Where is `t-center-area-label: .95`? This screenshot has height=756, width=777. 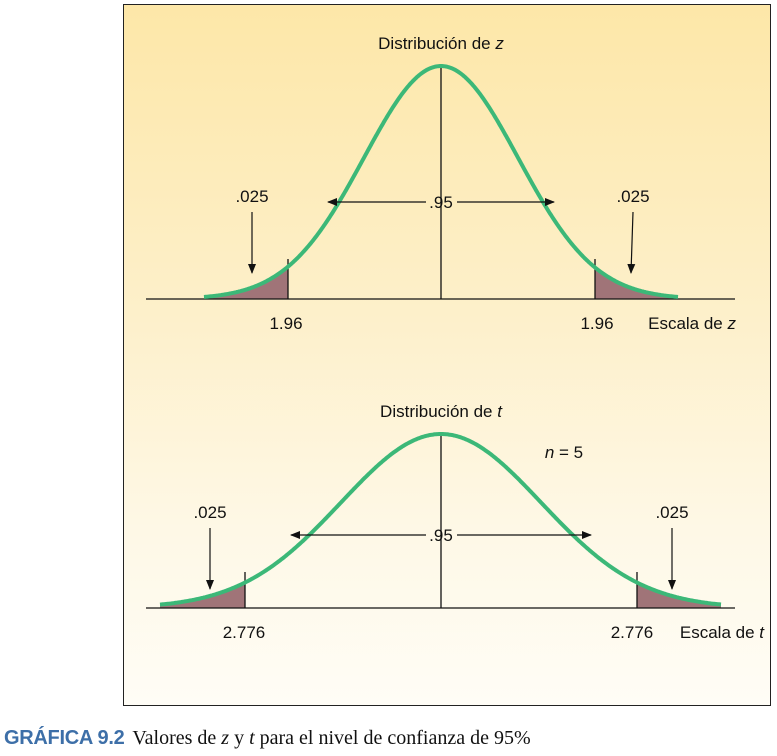
t-center-area-label: .95 is located at coordinates (441, 535).